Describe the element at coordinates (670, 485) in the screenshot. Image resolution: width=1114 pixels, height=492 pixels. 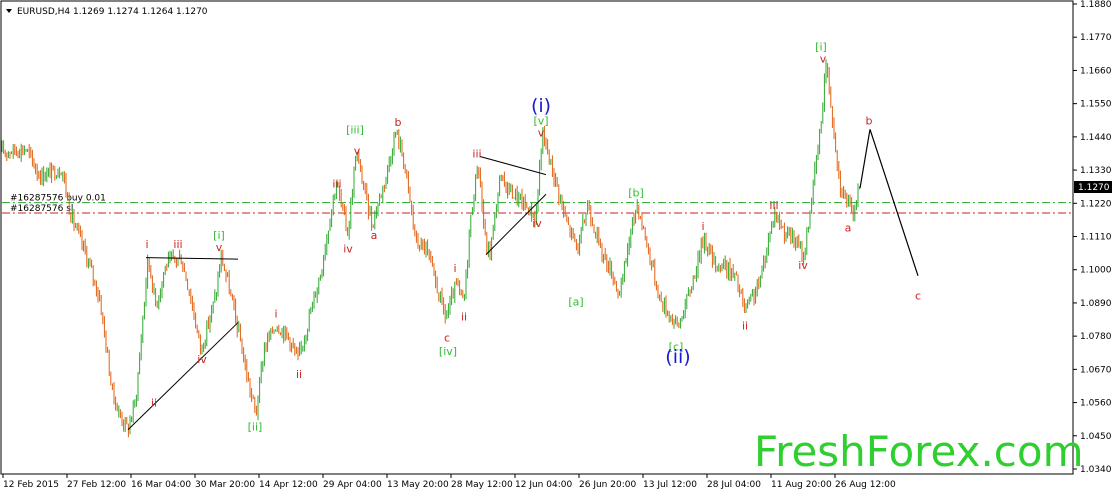
I see `x-tick-label: 13 Jul 12:00` at that location.